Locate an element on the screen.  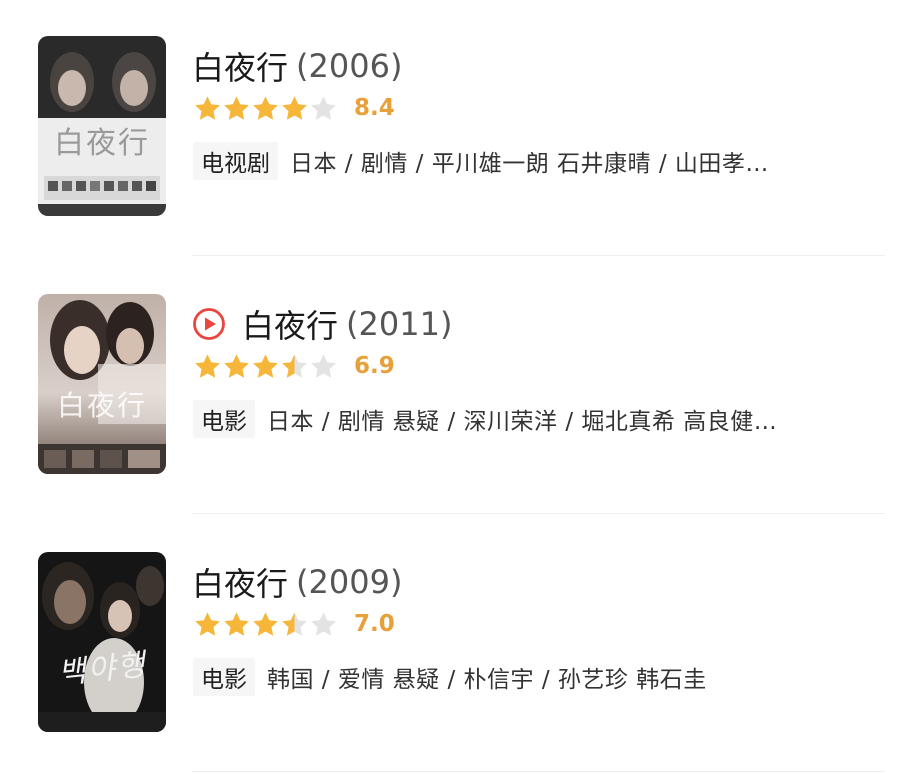
play-icon is located at coordinates (209, 324).